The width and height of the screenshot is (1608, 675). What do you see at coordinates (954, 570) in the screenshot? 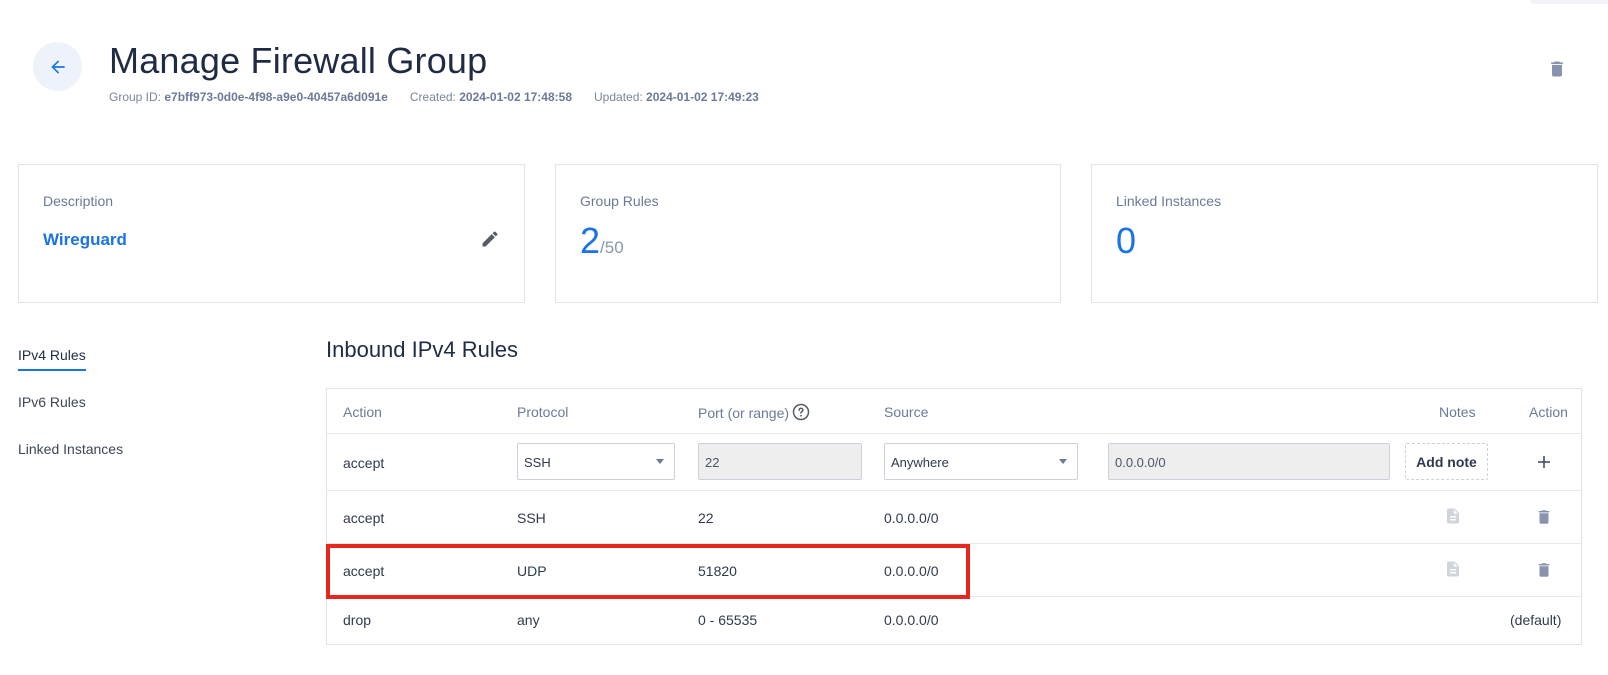
I see `table-row: accept UDP 51820 0.0.0.0/0` at bounding box center [954, 570].